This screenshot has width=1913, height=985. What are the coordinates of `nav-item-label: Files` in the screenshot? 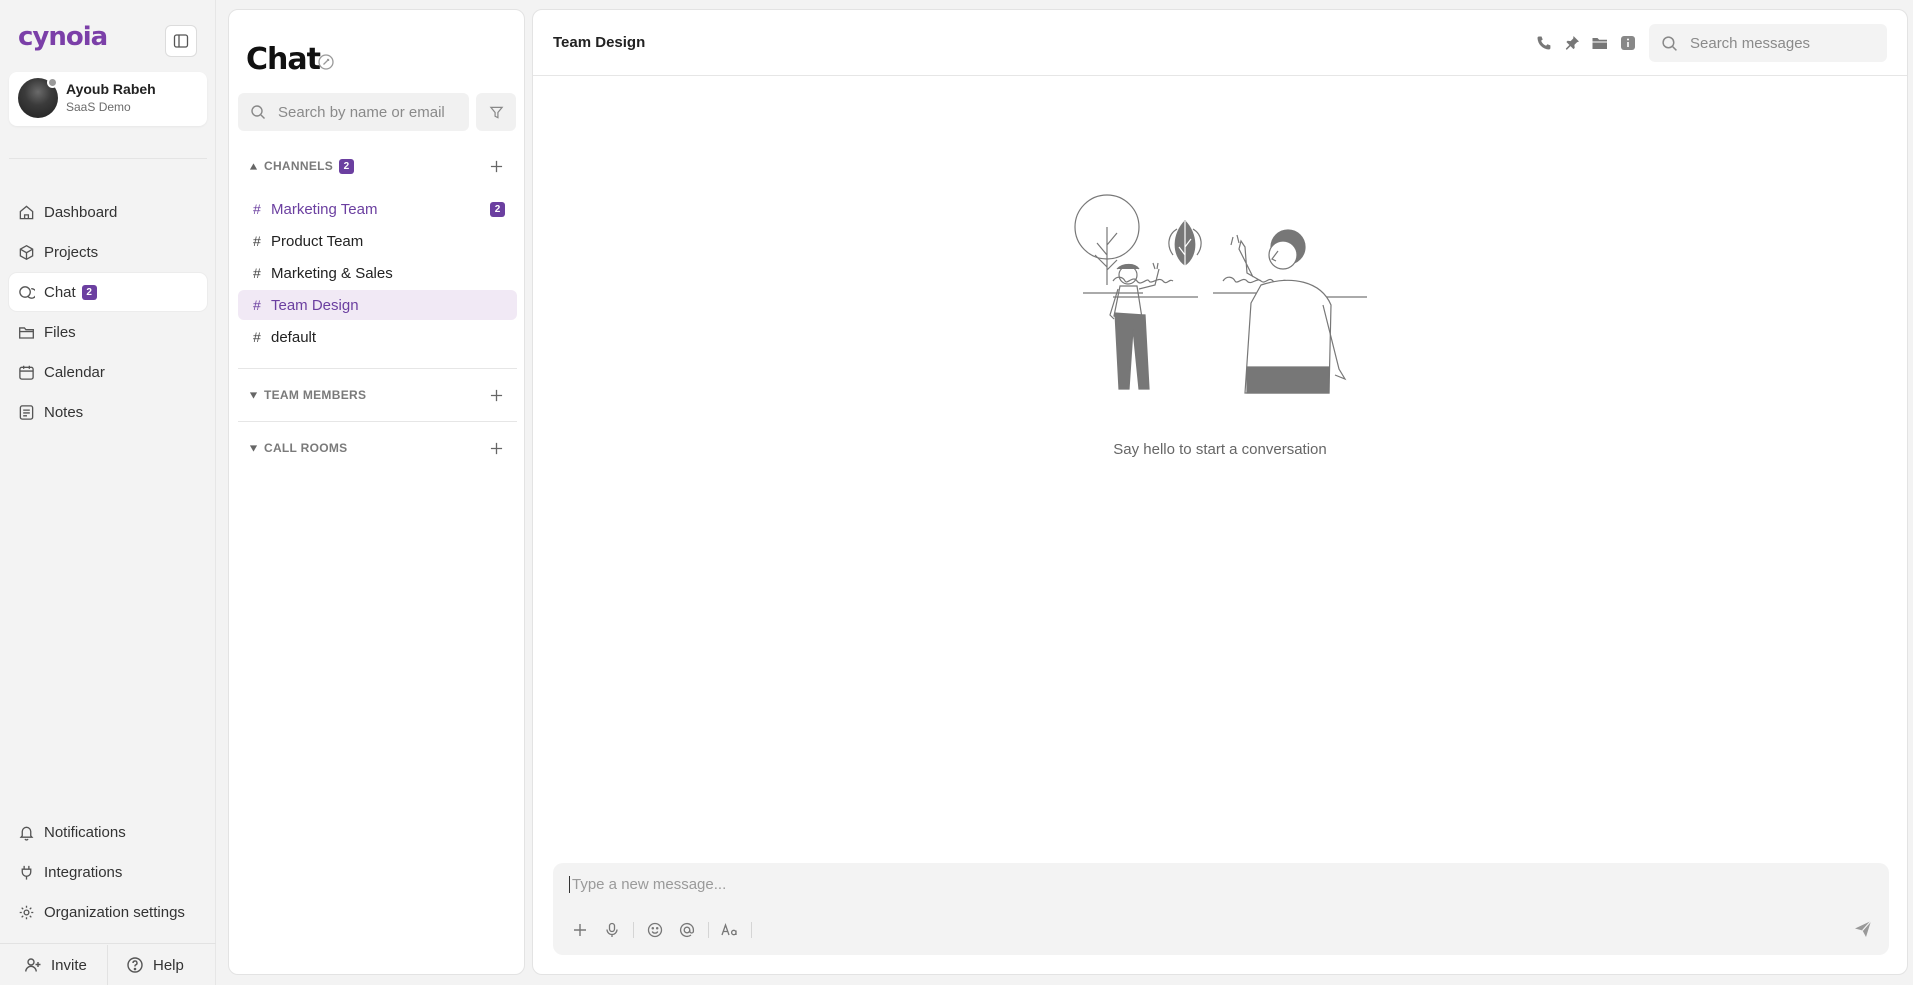 It's located at (60, 332).